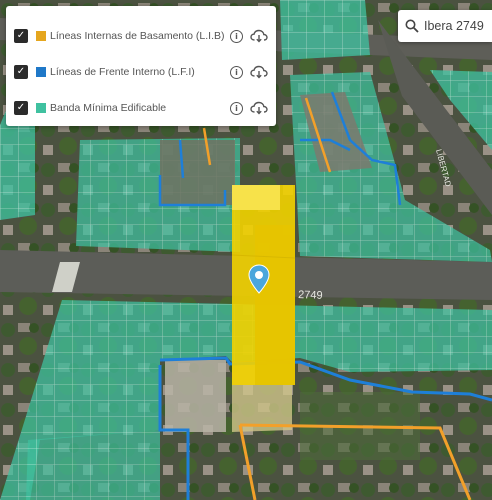 This screenshot has width=492, height=500. What do you see at coordinates (108, 108) in the screenshot?
I see `layer-label-band: Banda Mínima Edificable` at bounding box center [108, 108].